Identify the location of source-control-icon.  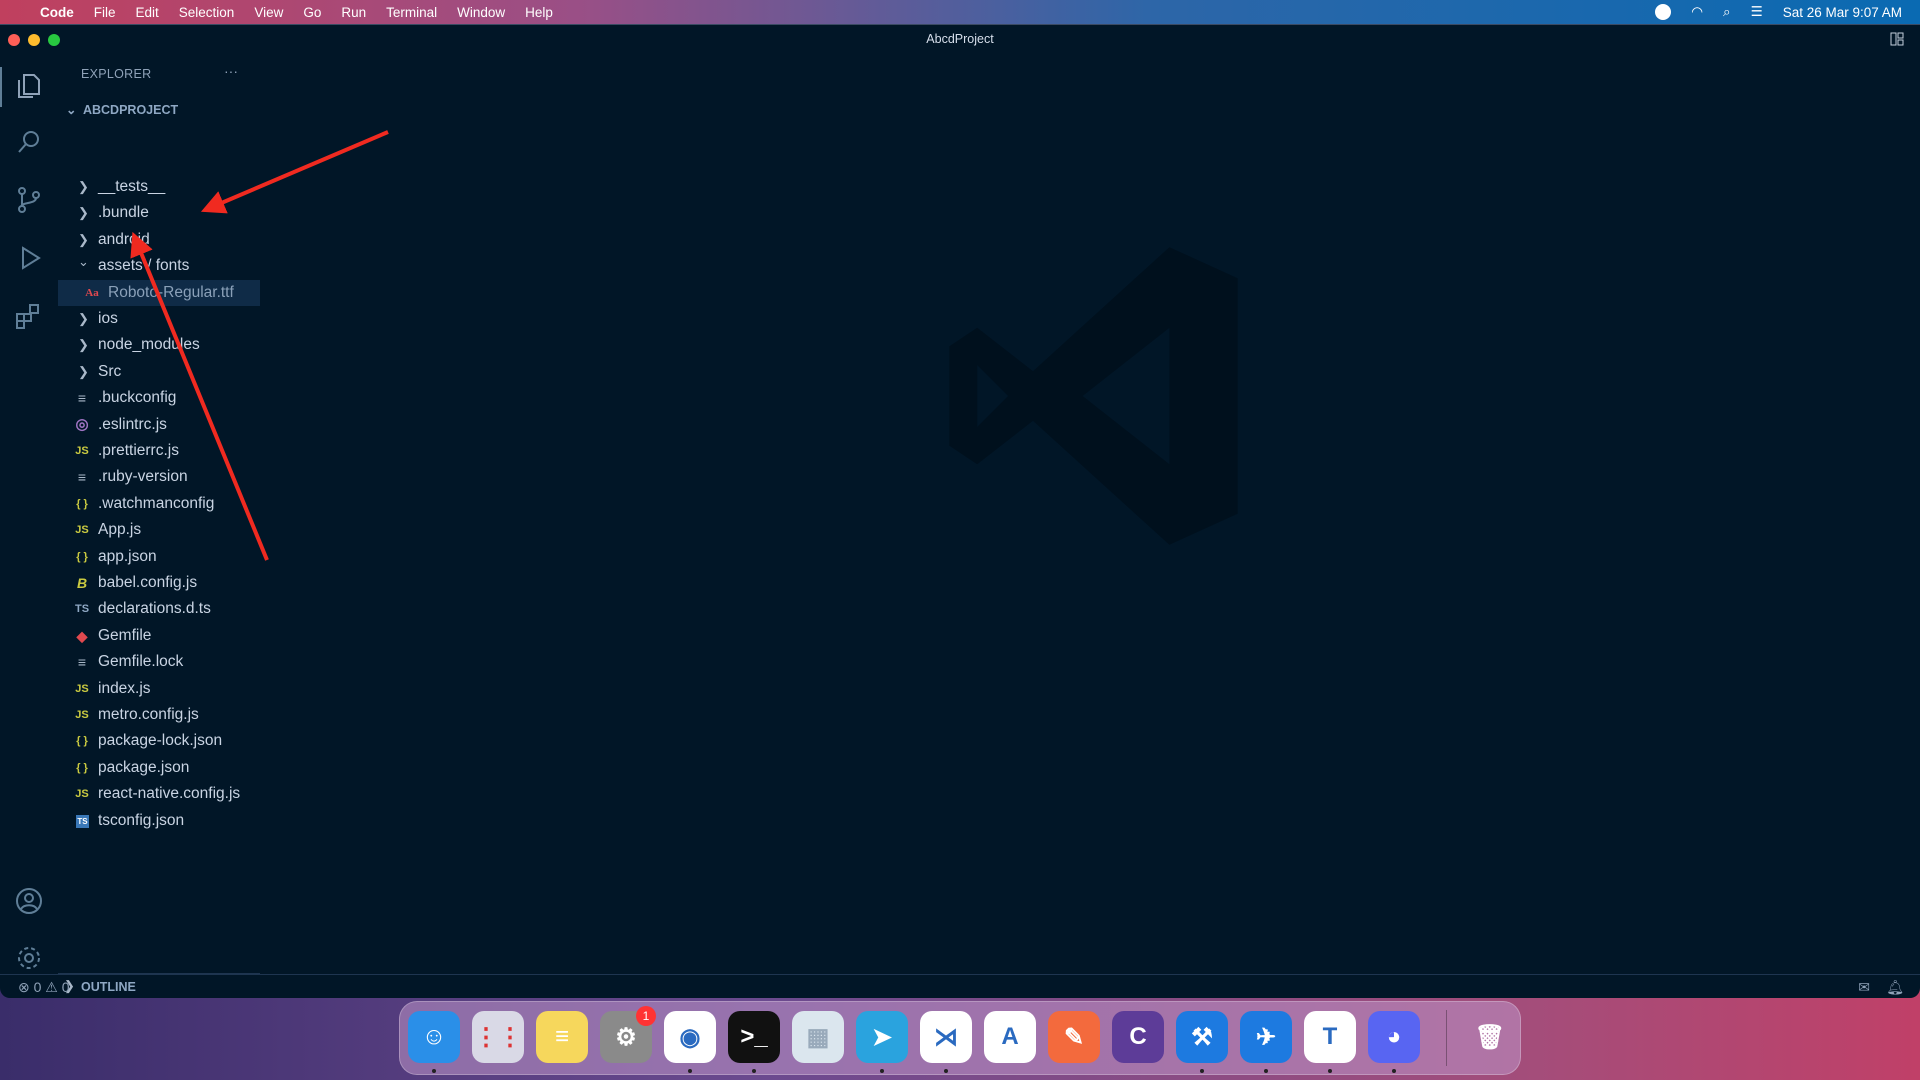
(29, 200).